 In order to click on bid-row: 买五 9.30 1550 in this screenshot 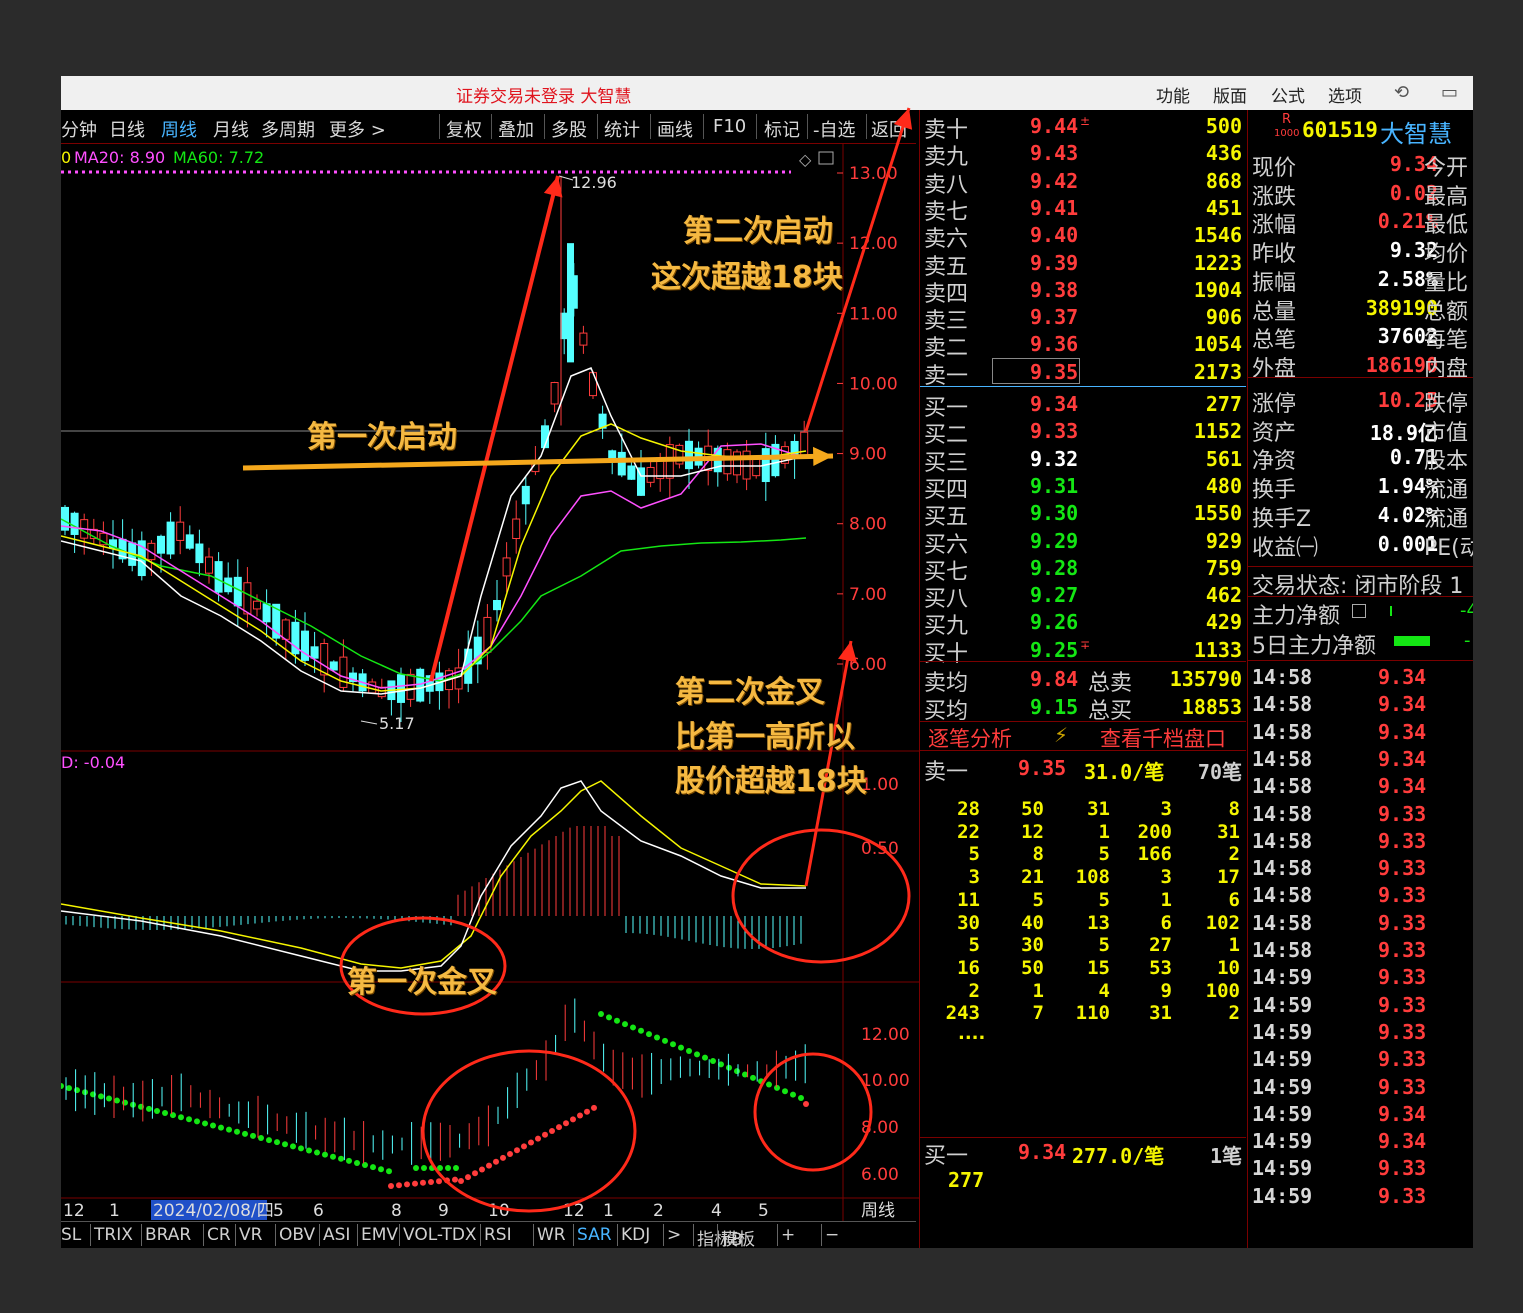, I will do `click(1083, 514)`.